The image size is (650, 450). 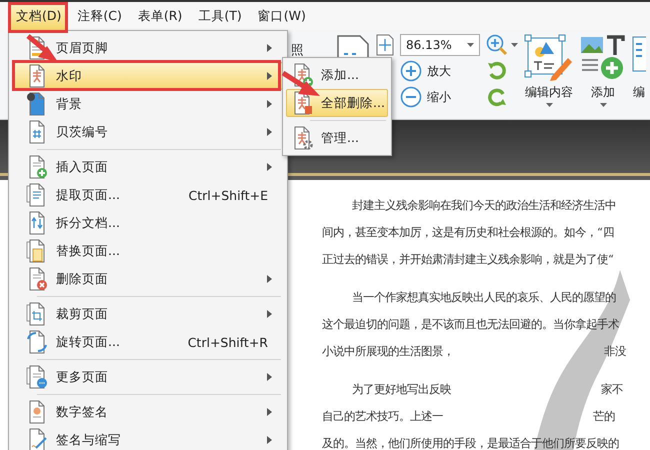 I want to click on document-text: 非没, so click(x=615, y=352).